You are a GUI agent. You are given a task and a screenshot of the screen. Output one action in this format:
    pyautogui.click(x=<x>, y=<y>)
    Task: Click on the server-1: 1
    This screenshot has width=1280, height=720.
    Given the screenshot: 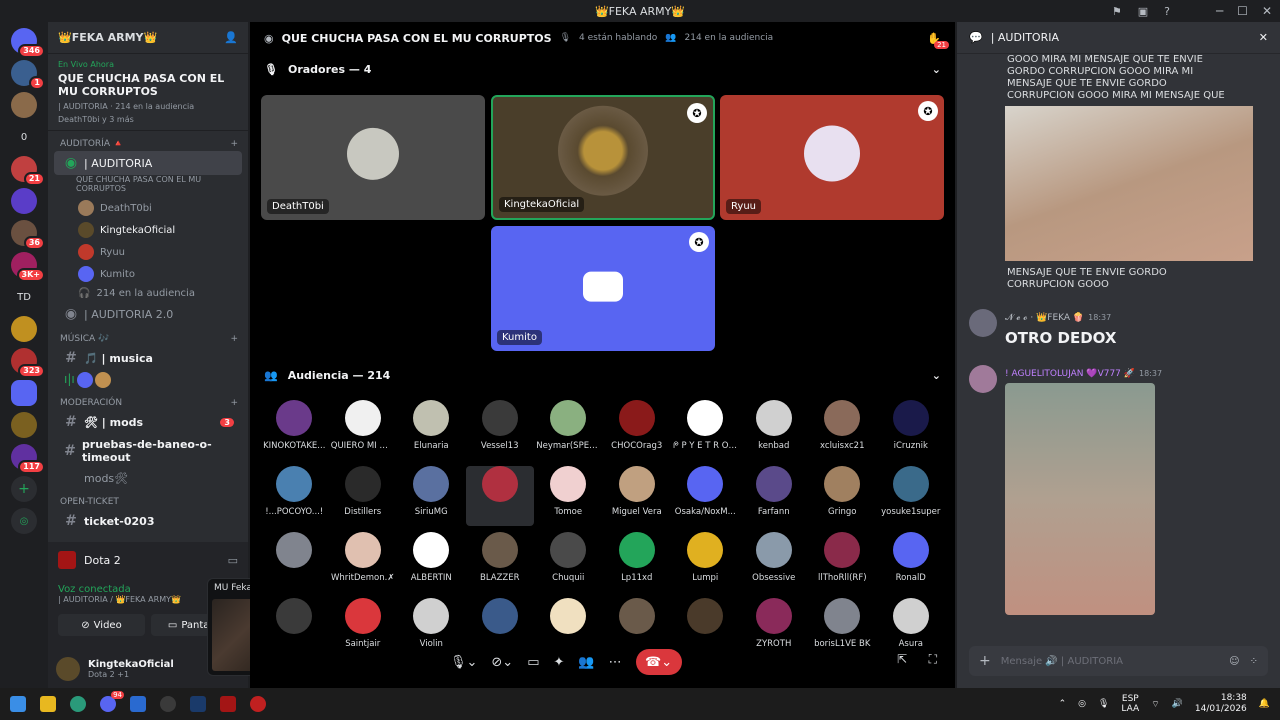 What is the action you would take?
    pyautogui.click(x=28, y=75)
    